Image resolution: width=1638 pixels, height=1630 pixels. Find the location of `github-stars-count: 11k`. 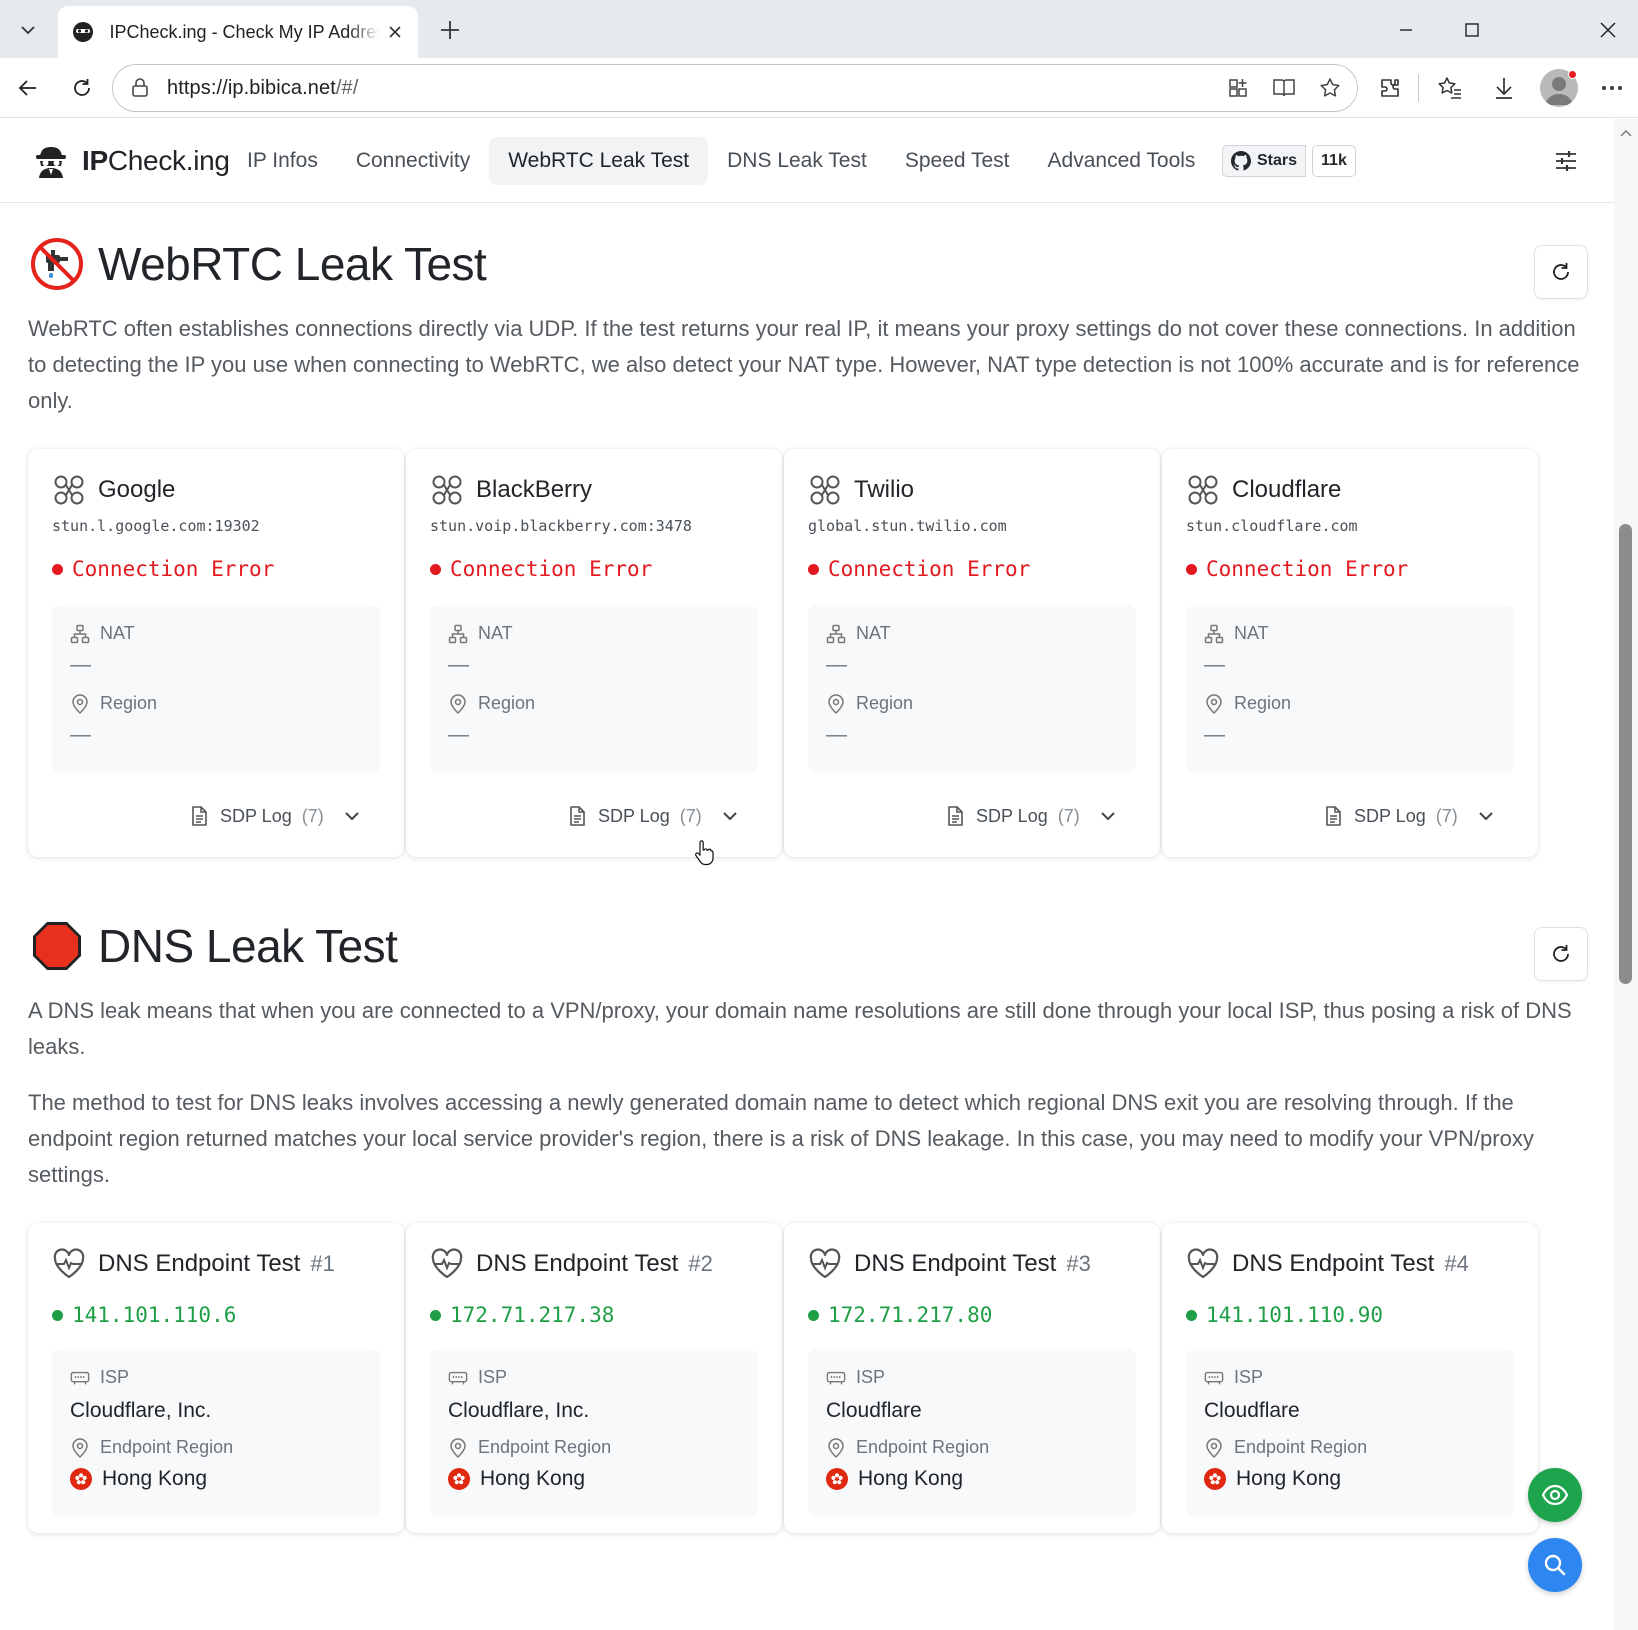

github-stars-count: 11k is located at coordinates (1334, 161).